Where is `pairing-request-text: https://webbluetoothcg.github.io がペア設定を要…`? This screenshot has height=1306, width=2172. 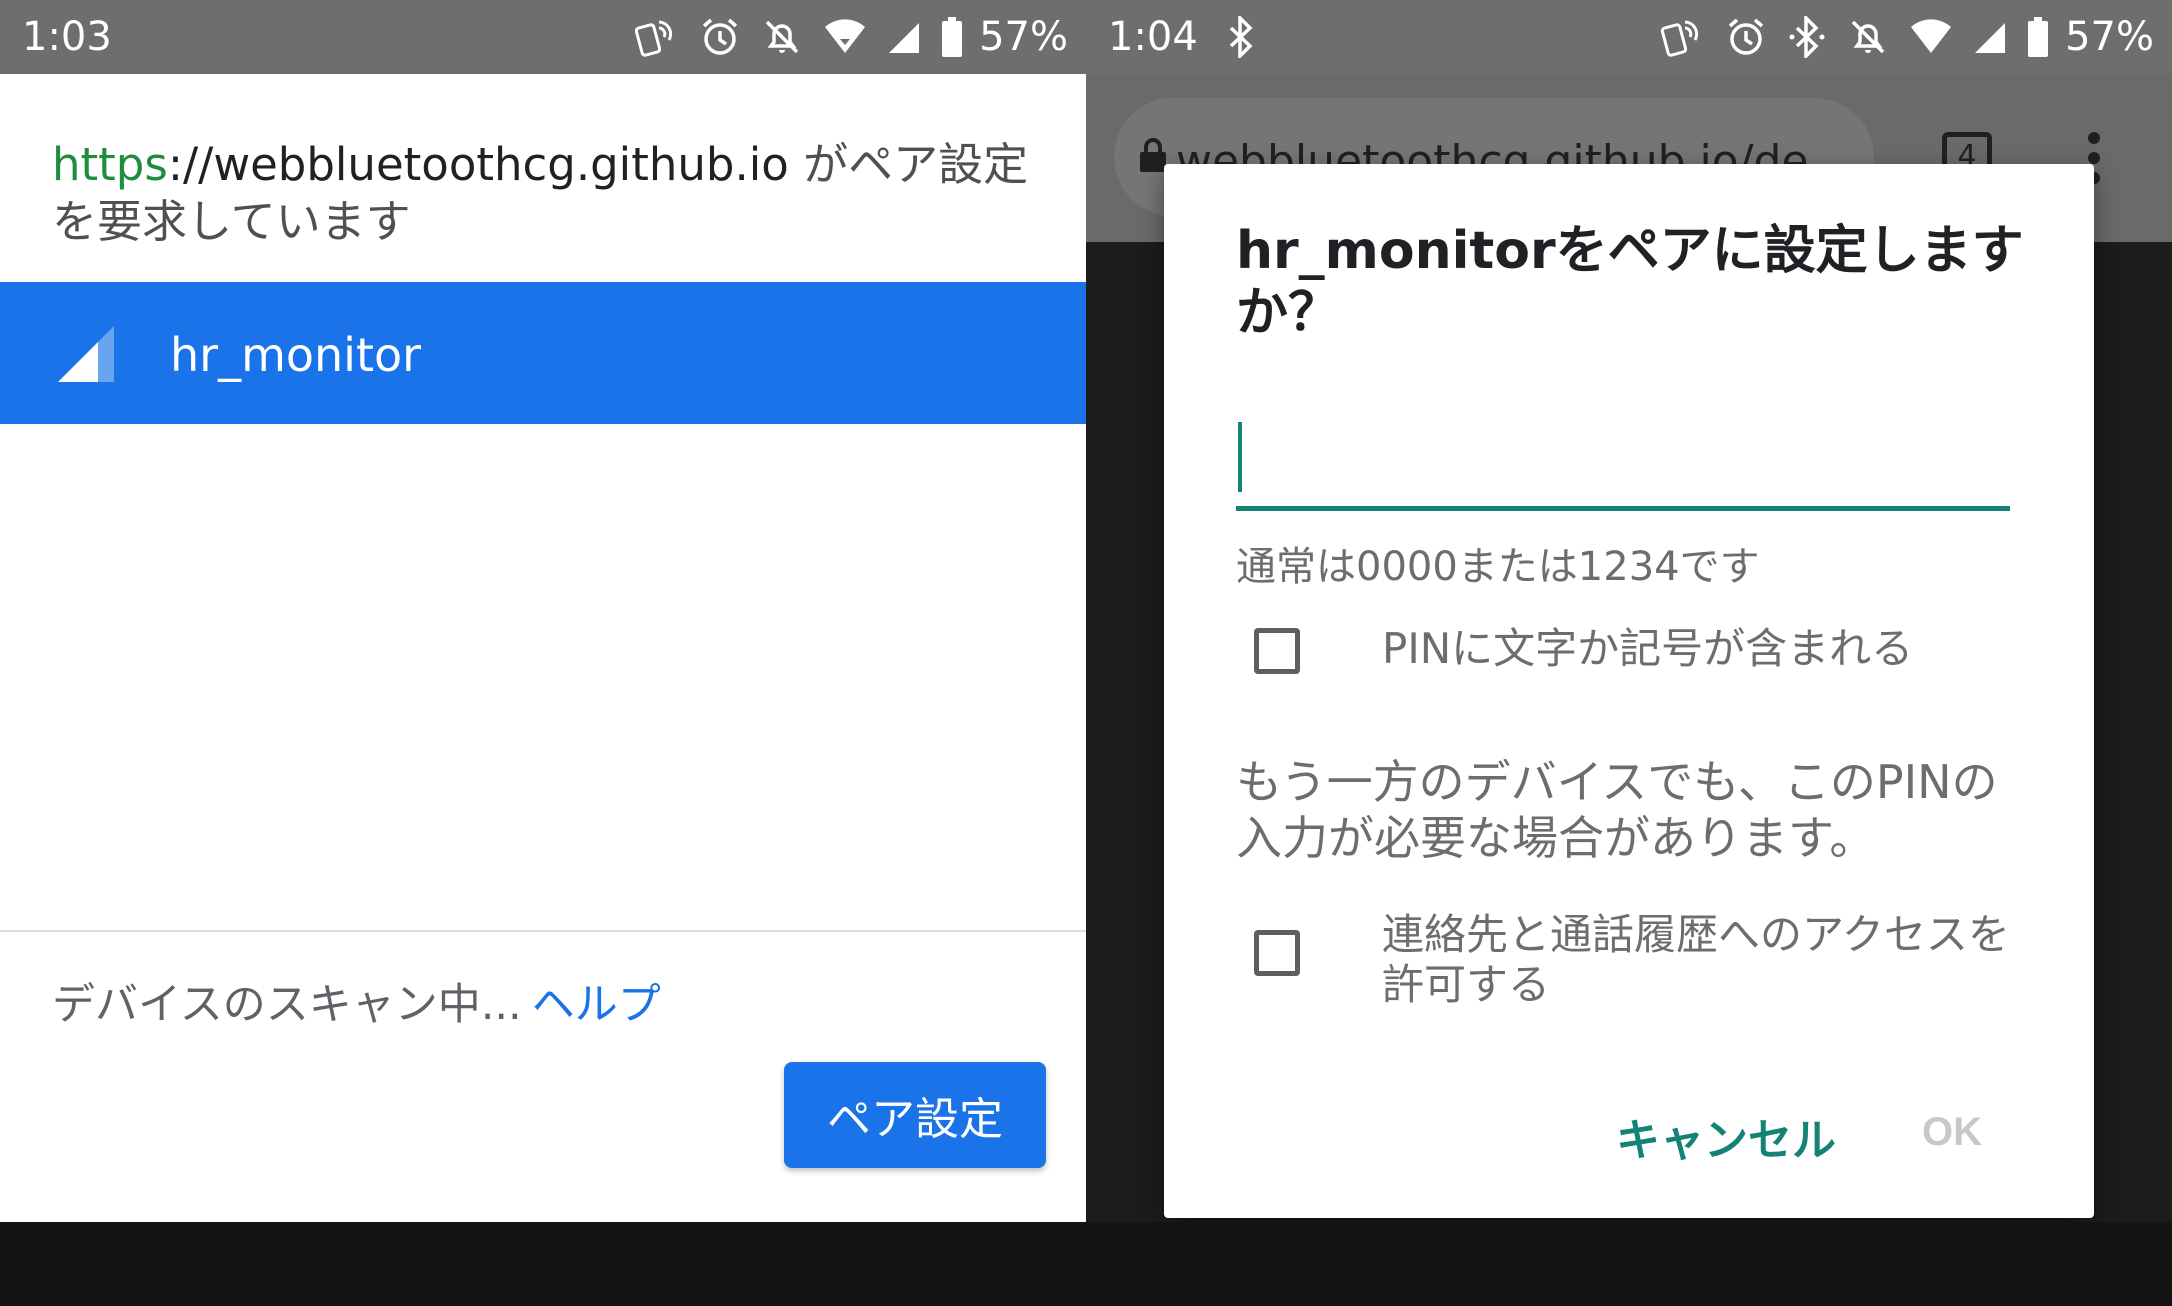
pairing-request-text: https://webbluetoothcg.github.io がペア設定を要… is located at coordinates (552, 193).